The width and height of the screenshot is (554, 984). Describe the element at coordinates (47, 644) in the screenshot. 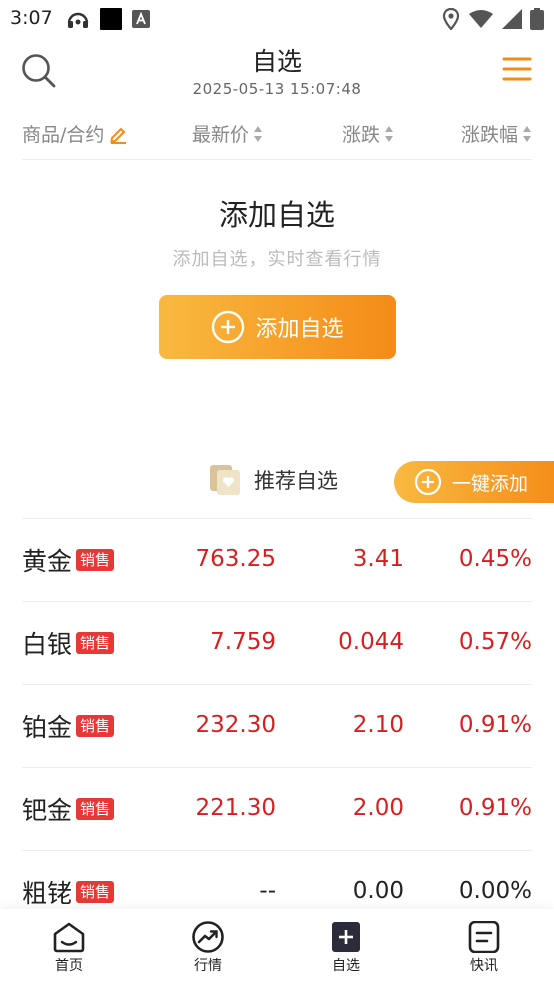

I see `item-name: 白银` at that location.